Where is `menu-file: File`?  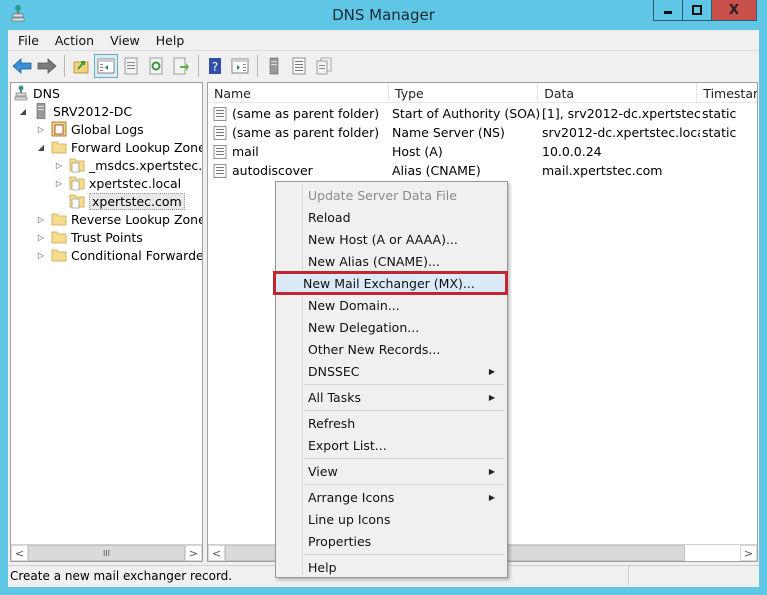 menu-file: File is located at coordinates (28, 40).